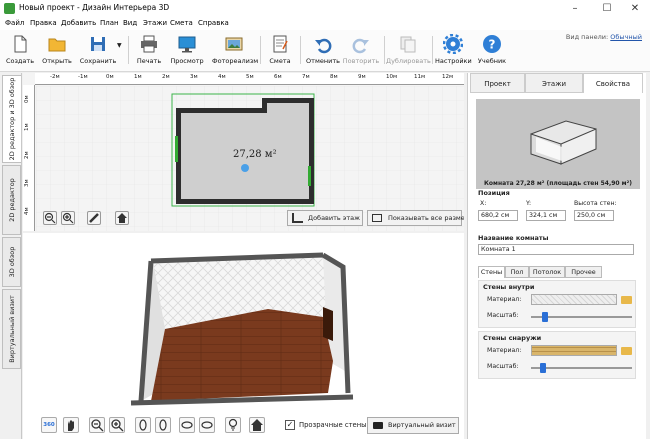 The image size is (650, 439). What do you see at coordinates (109, 23) in the screenshot?
I see `menu-plan: План` at bounding box center [109, 23].